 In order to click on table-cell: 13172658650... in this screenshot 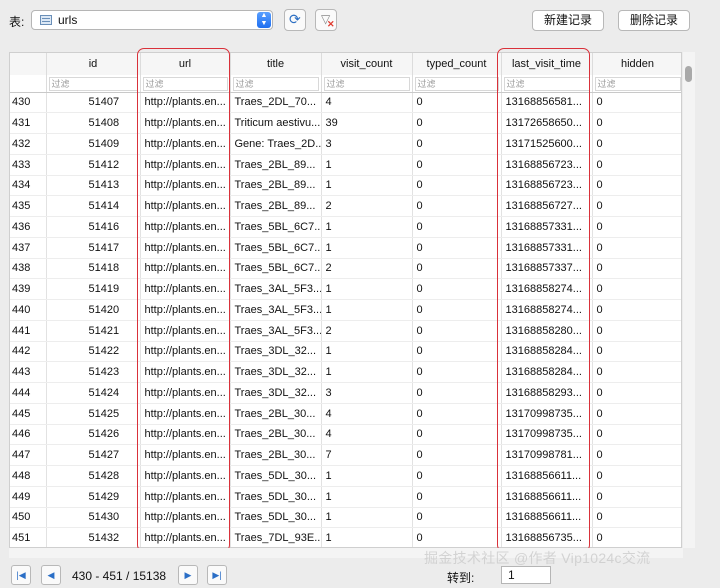, I will do `click(547, 123)`.